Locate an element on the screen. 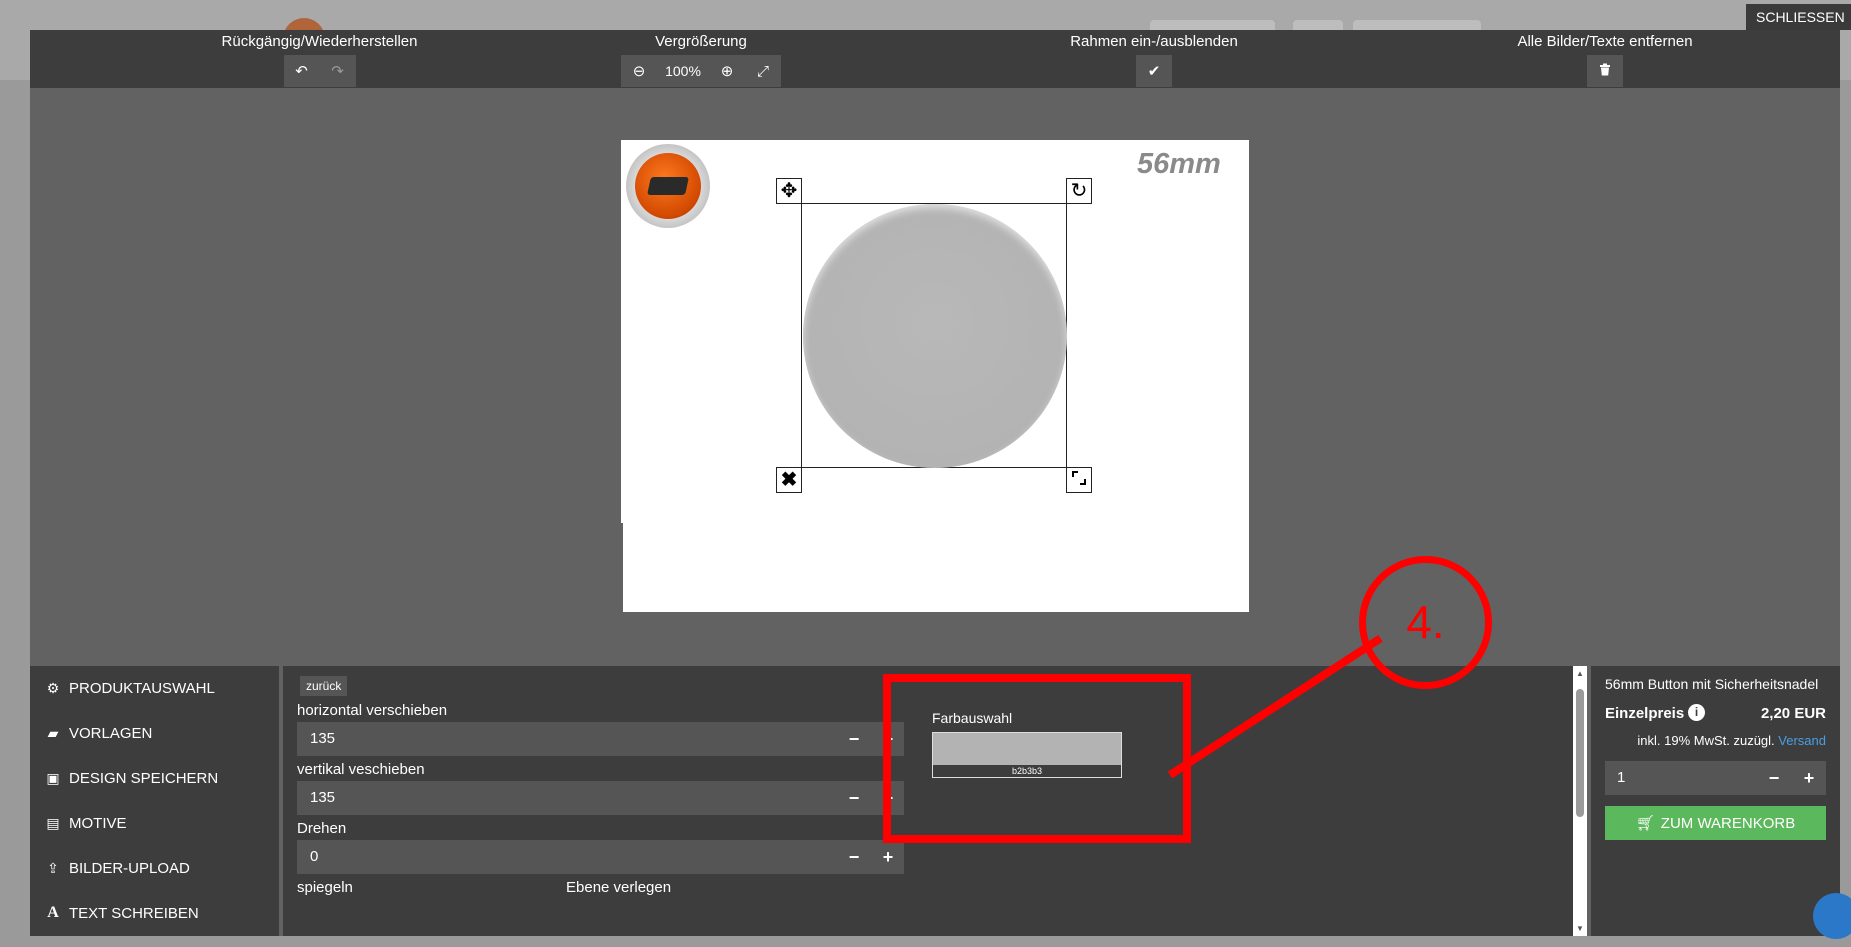 The height and width of the screenshot is (947, 1851). sidebar-item-design-speichern: ▣ DESIGN SPEICHERN is located at coordinates (154, 778).